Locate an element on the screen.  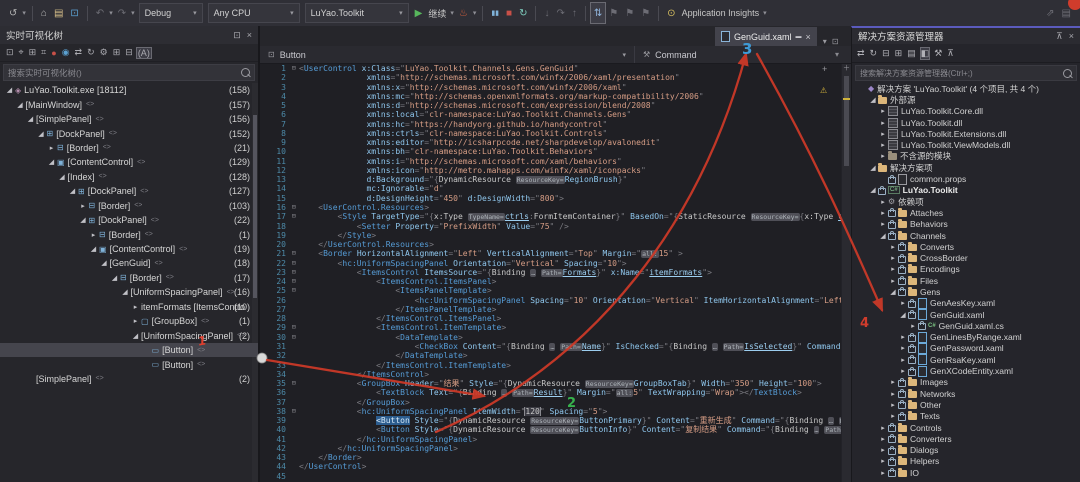
solution-tree-row: ▸ CrossBorder is located at coordinates (966, 257).